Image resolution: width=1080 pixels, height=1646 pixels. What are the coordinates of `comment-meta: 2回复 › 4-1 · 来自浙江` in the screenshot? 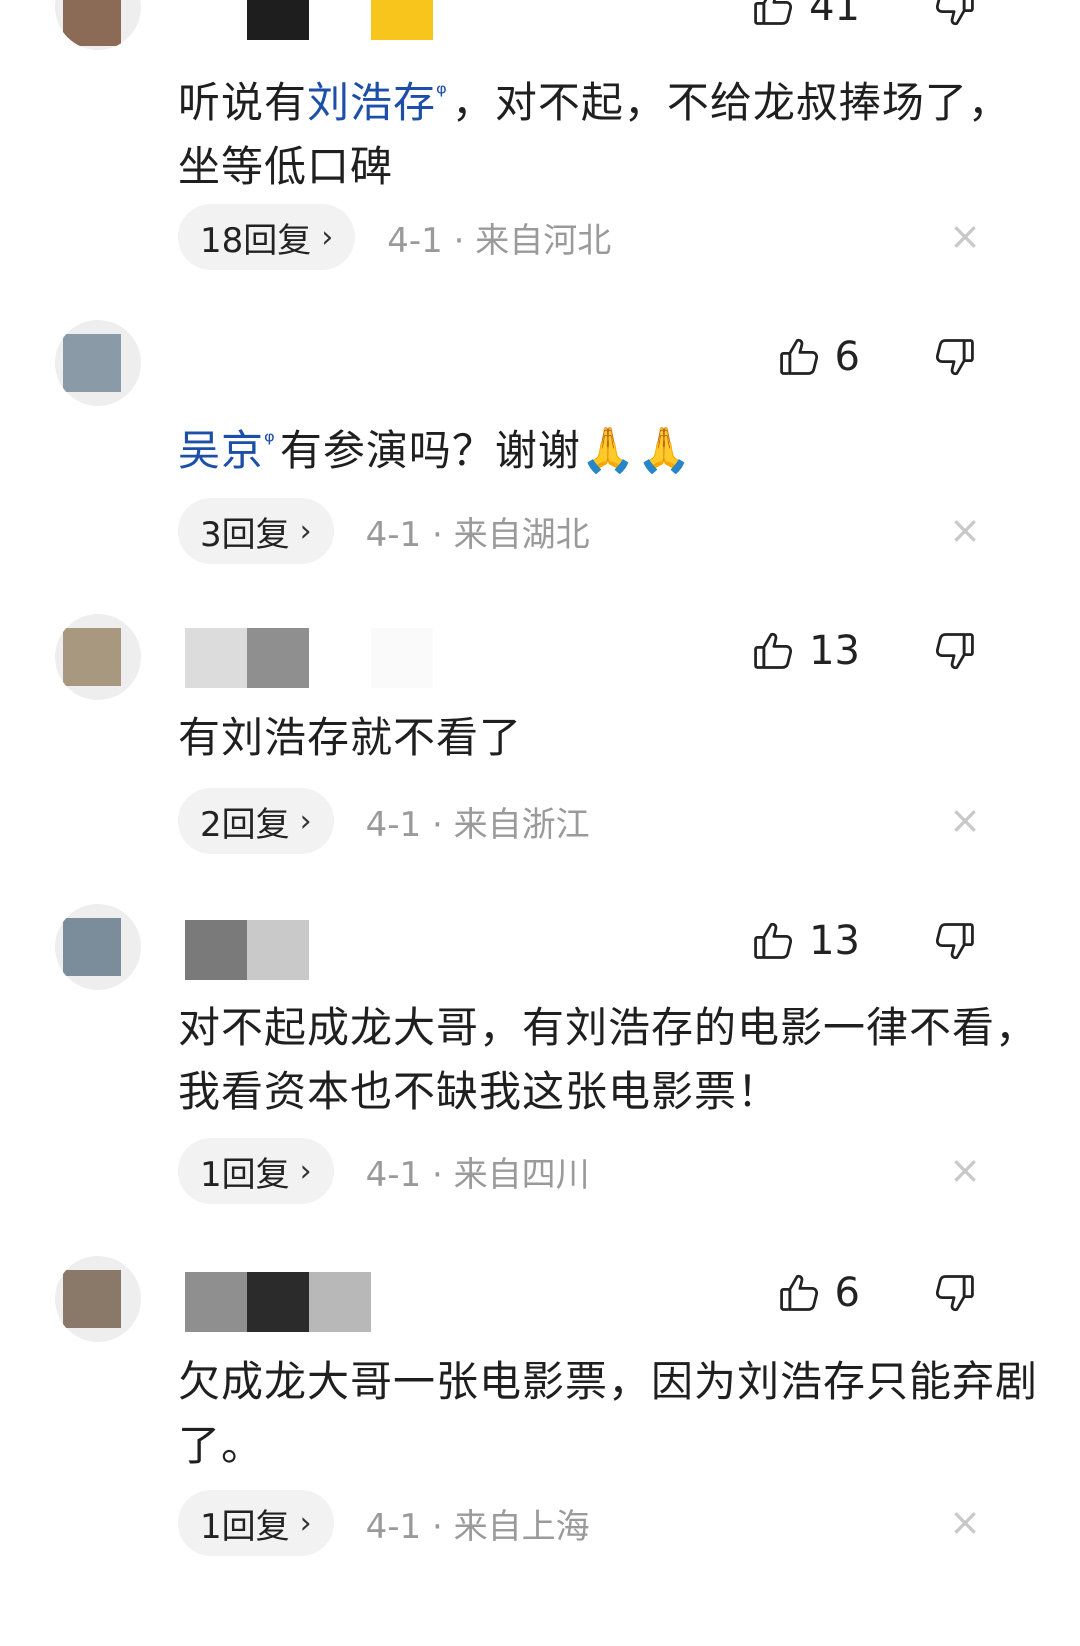 It's located at (384, 821).